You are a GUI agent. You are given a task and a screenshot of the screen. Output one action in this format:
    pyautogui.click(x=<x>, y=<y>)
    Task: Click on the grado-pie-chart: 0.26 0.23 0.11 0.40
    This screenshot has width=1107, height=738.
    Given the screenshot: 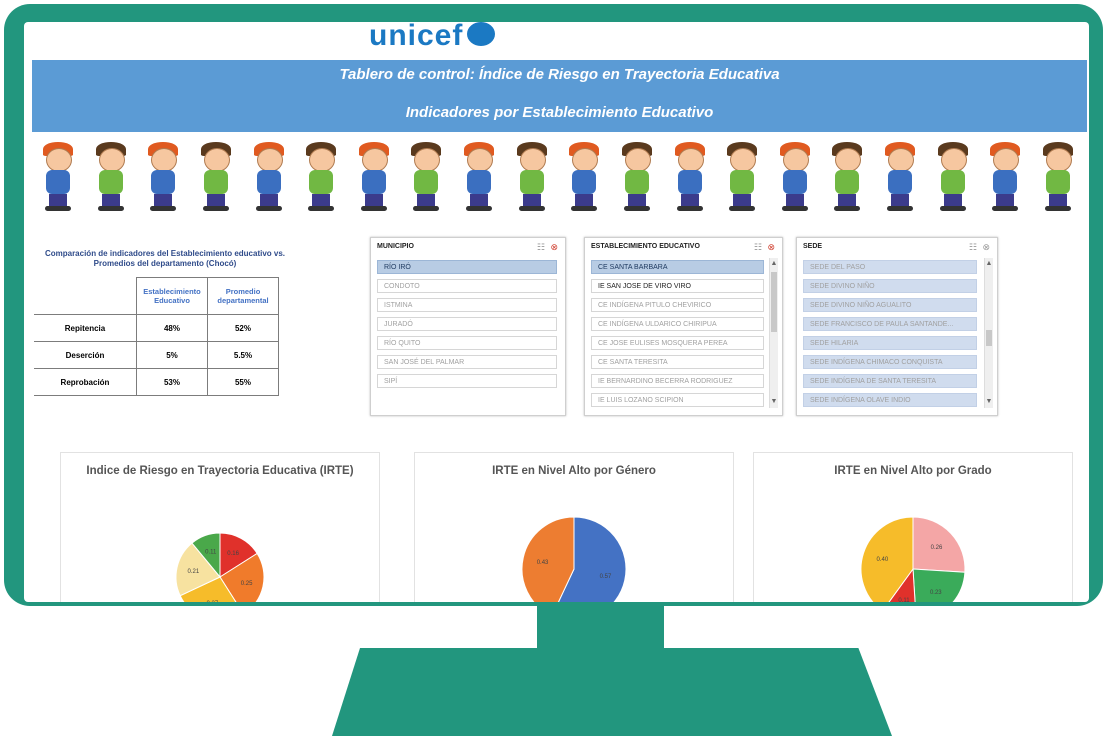 What is the action you would take?
    pyautogui.click(x=913, y=559)
    